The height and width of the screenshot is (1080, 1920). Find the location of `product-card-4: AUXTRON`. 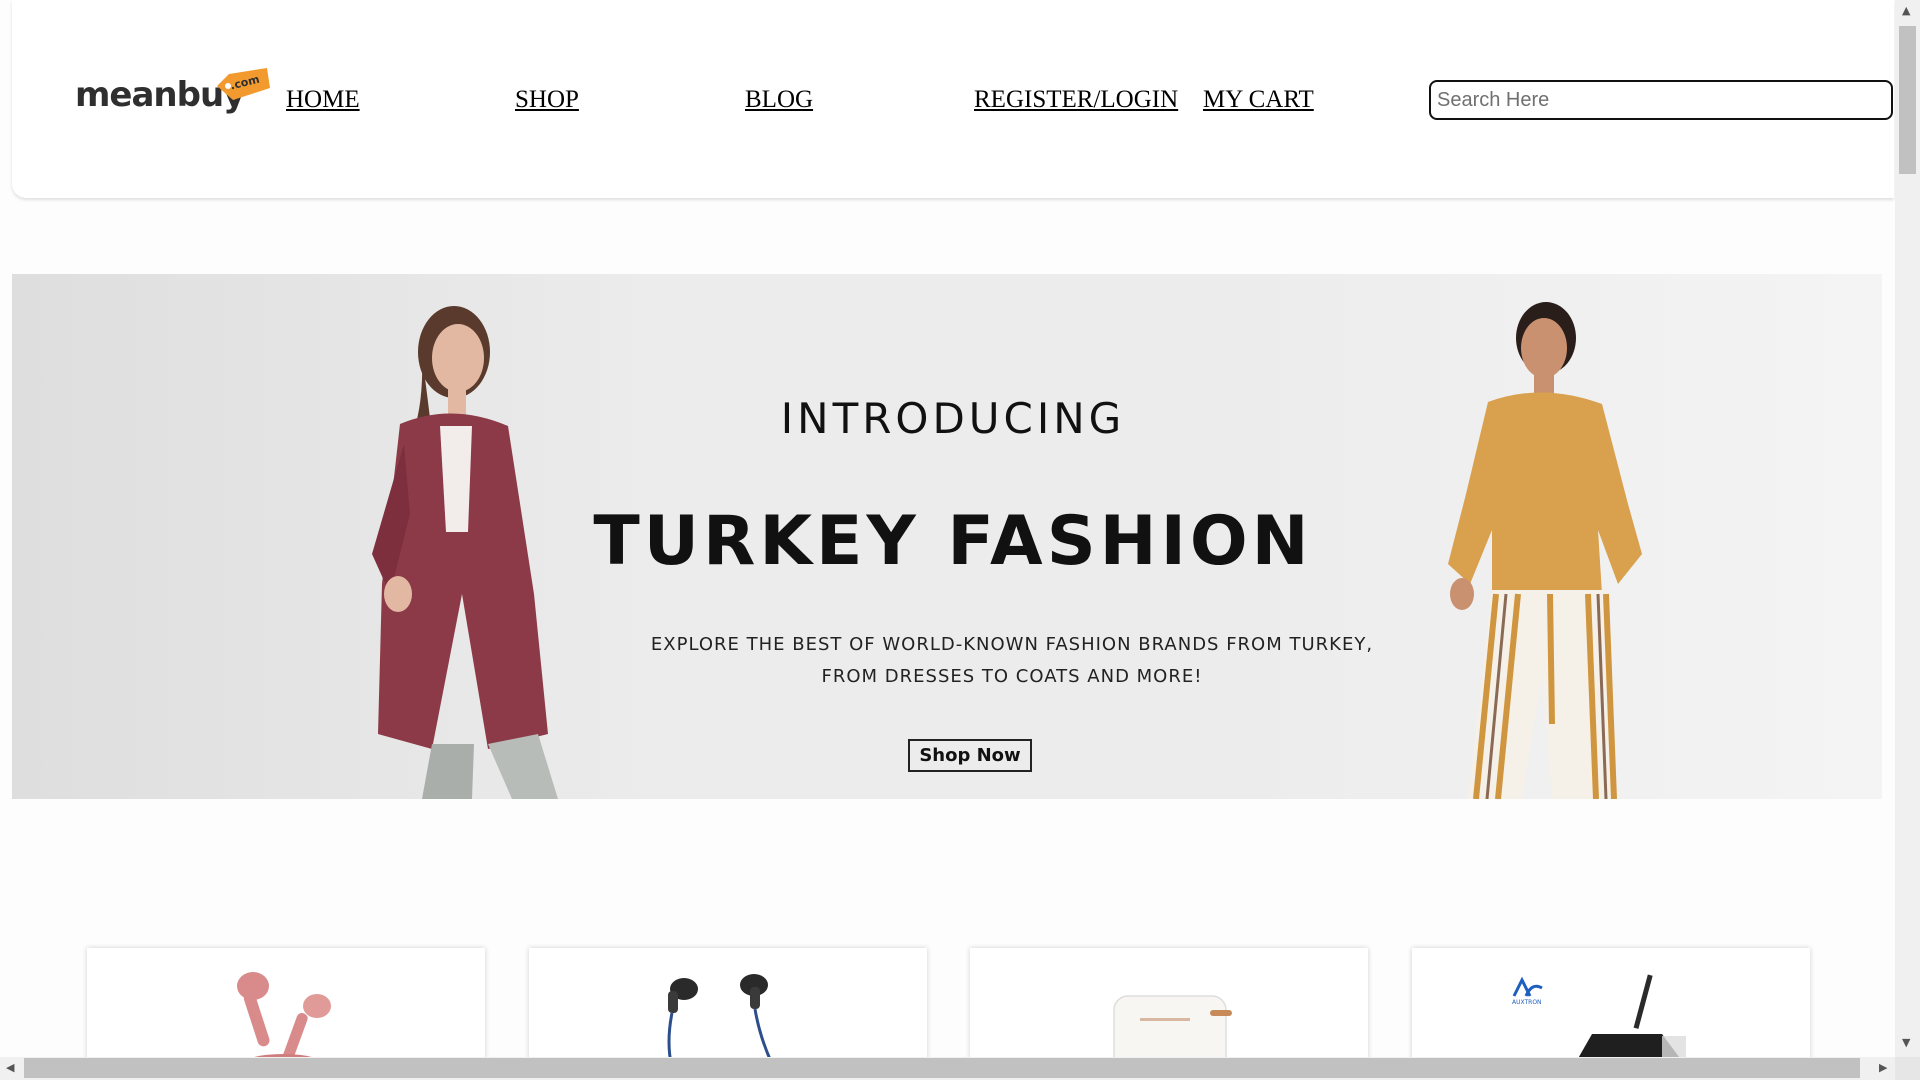

product-card-4: AUXTRON is located at coordinates (1611, 1008).